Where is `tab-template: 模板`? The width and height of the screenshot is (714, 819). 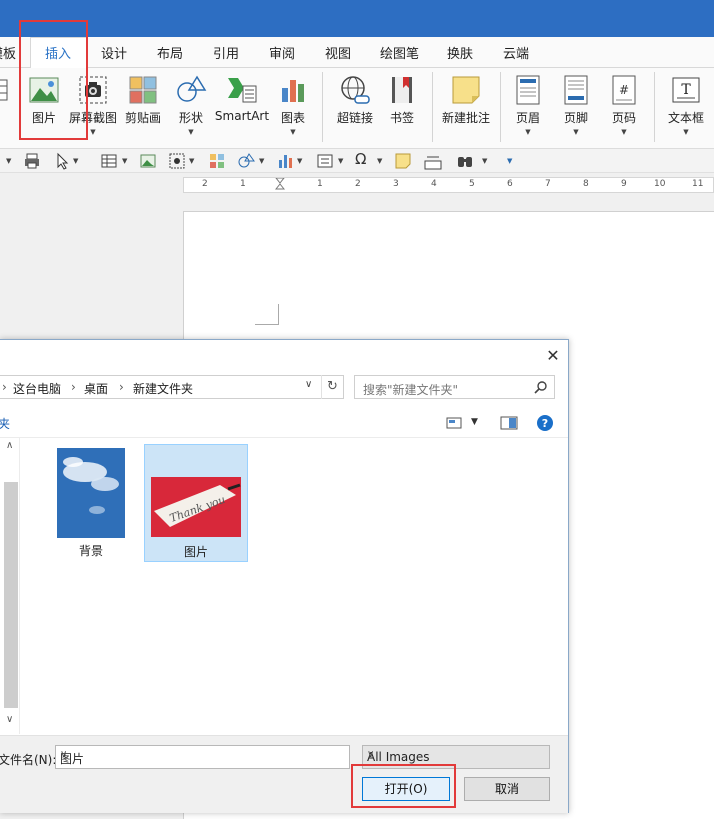 tab-template: 模板 is located at coordinates (8, 52).